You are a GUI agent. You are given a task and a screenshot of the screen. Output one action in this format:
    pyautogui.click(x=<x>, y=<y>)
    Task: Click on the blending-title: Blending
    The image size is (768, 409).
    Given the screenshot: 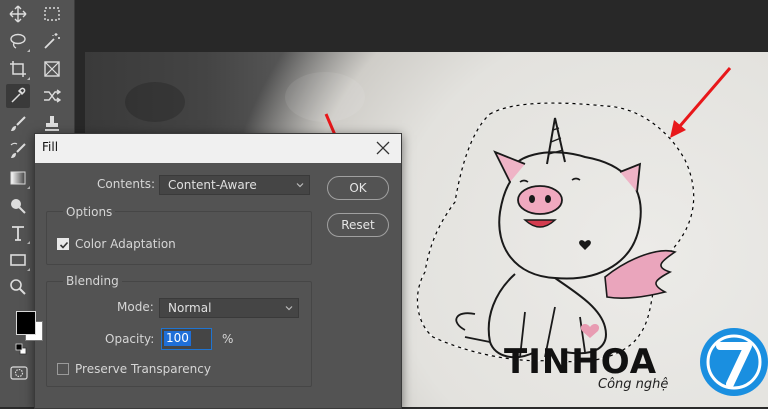 What is the action you would take?
    pyautogui.click(x=92, y=281)
    